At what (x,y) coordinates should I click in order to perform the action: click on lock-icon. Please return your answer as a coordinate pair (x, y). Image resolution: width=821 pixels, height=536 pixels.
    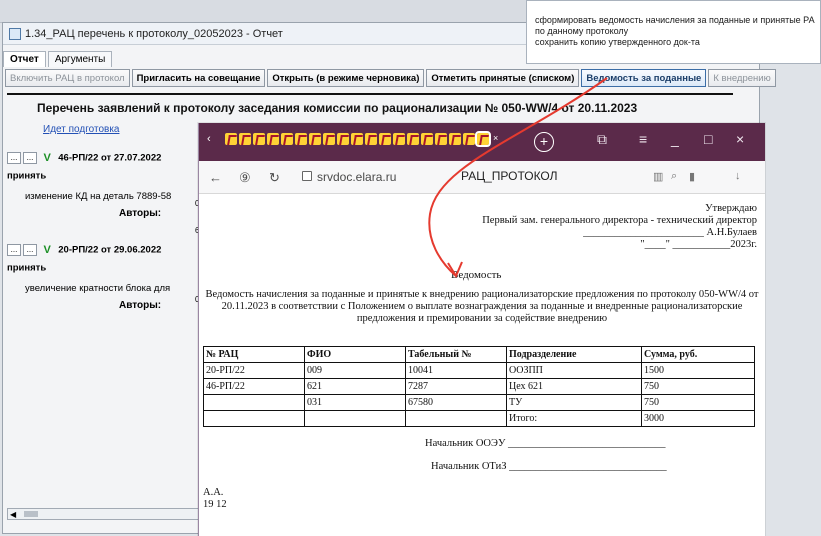
    Looking at the image, I should click on (307, 176).